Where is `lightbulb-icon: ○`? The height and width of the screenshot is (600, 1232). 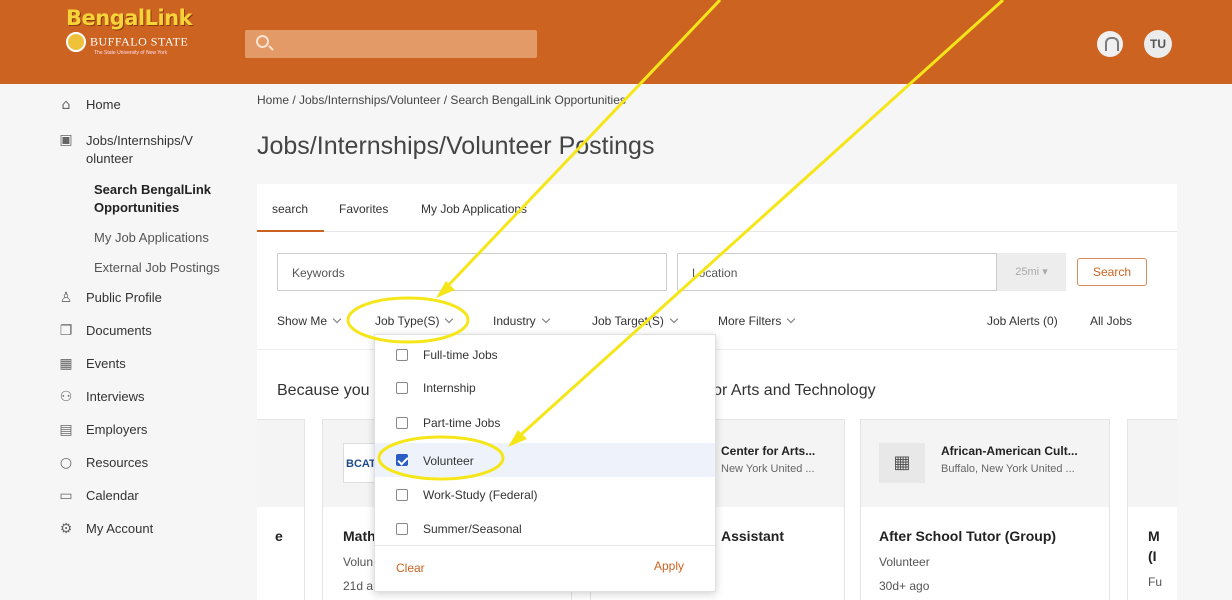 lightbulb-icon: ○ is located at coordinates (66, 463).